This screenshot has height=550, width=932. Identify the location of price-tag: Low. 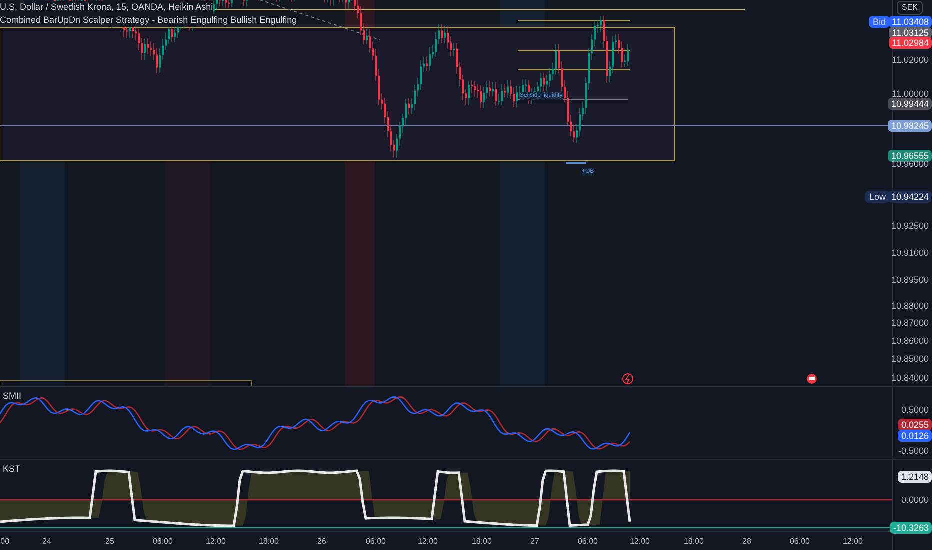
(877, 197).